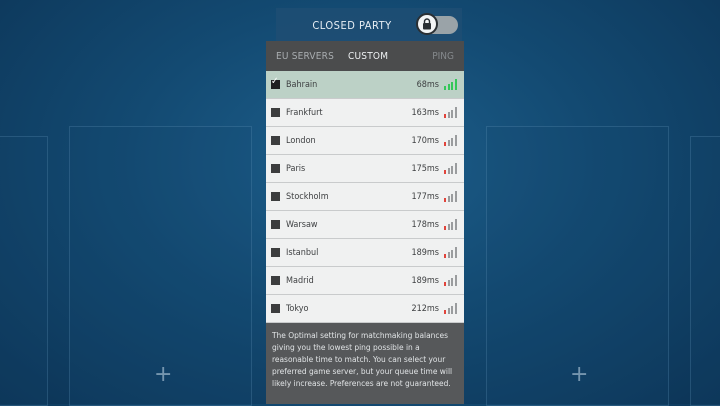 The height and width of the screenshot is (406, 720). What do you see at coordinates (365, 281) in the screenshot?
I see `server-row-madrid: Madrid 189ms` at bounding box center [365, 281].